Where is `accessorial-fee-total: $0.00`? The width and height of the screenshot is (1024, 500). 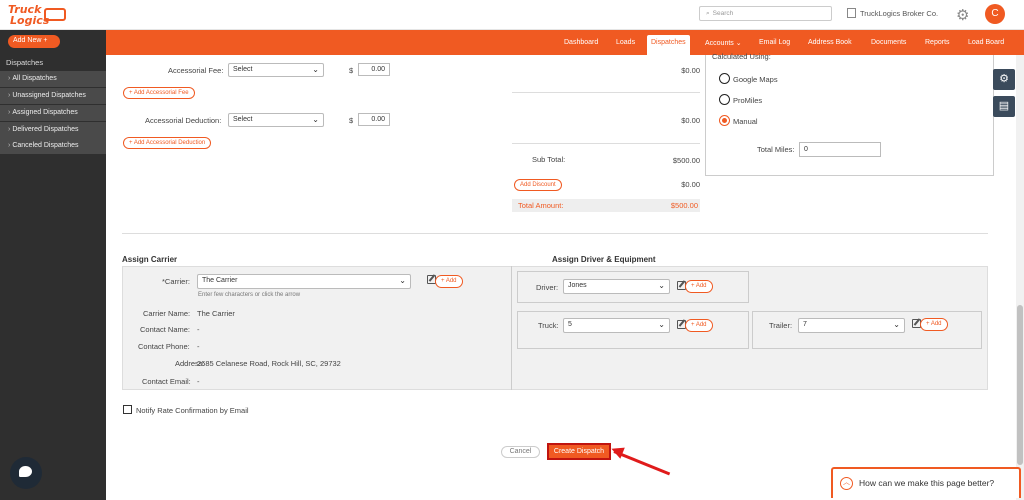 accessorial-fee-total: $0.00 is located at coordinates (690, 70).